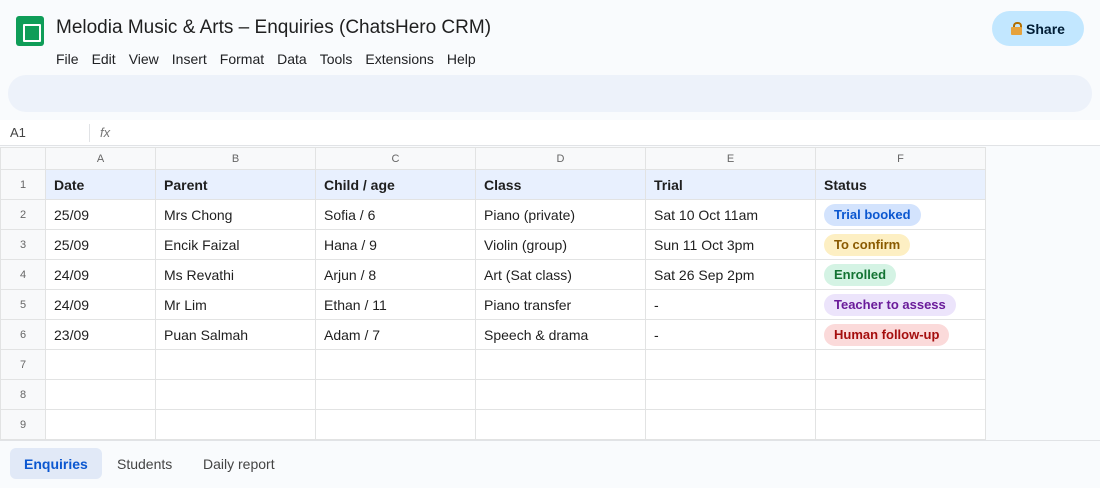  I want to click on cell-child-age: Sofia / 6, so click(395, 214).